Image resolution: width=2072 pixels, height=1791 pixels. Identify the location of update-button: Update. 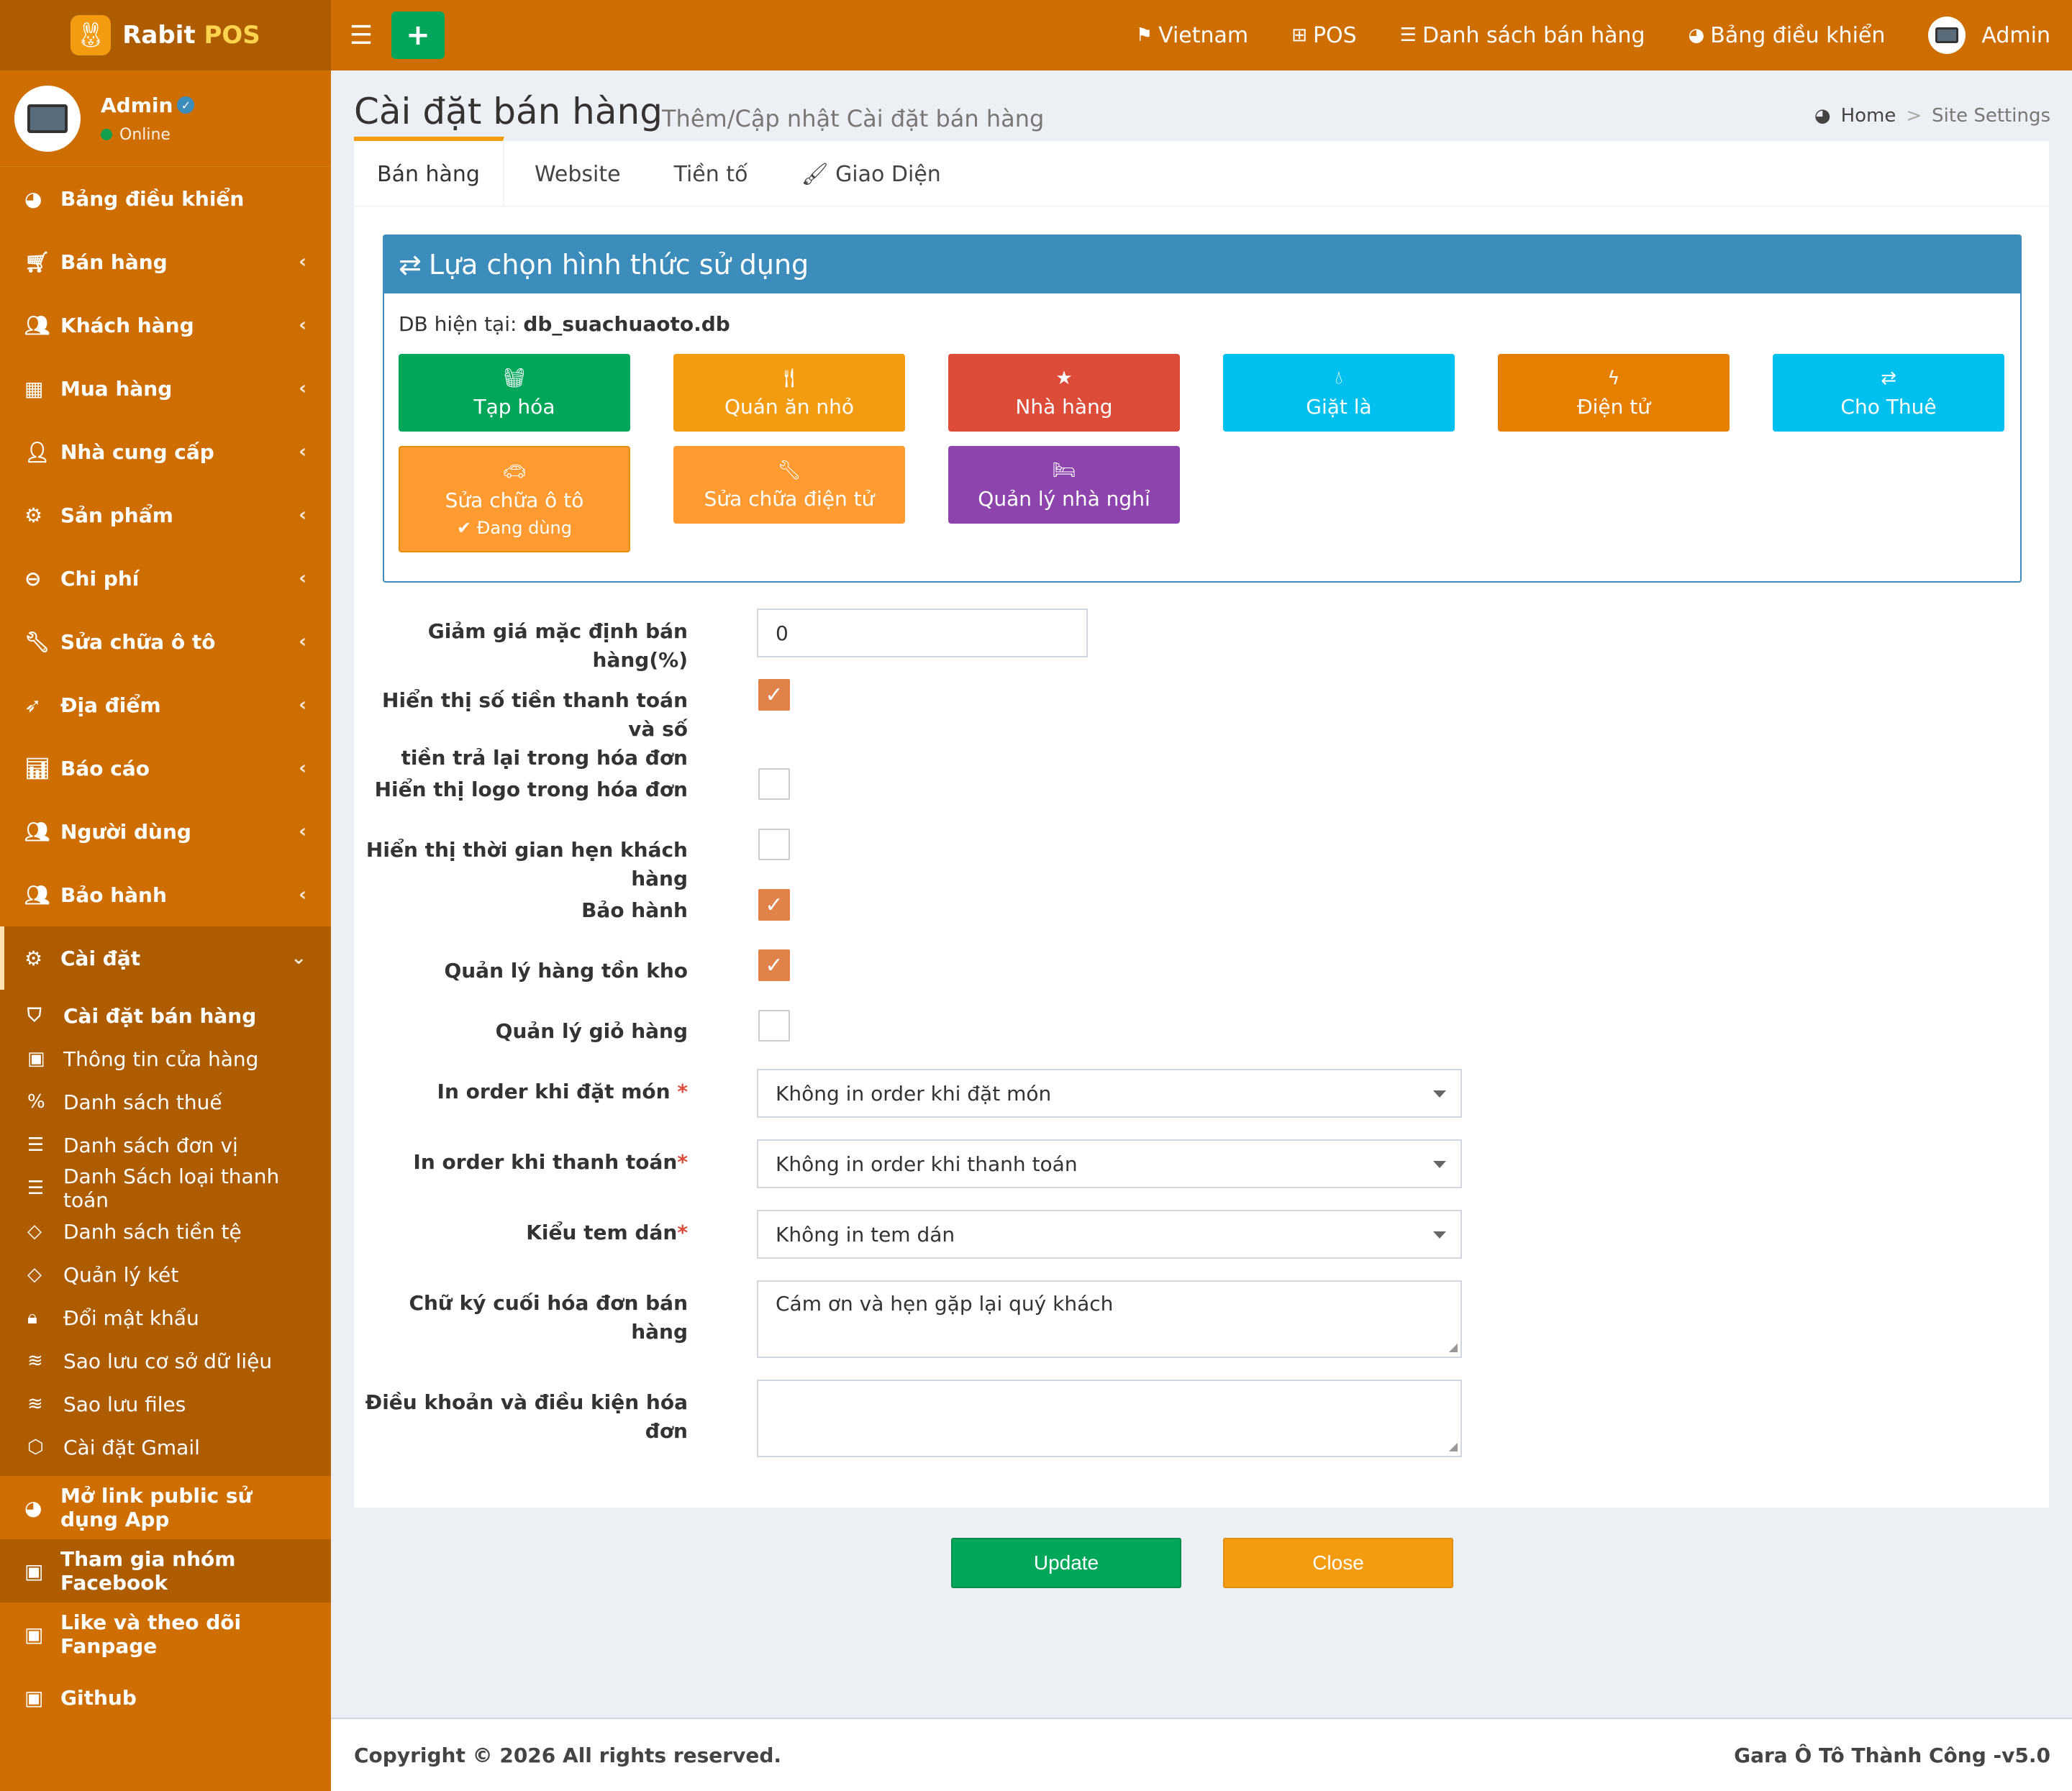
(1066, 1563).